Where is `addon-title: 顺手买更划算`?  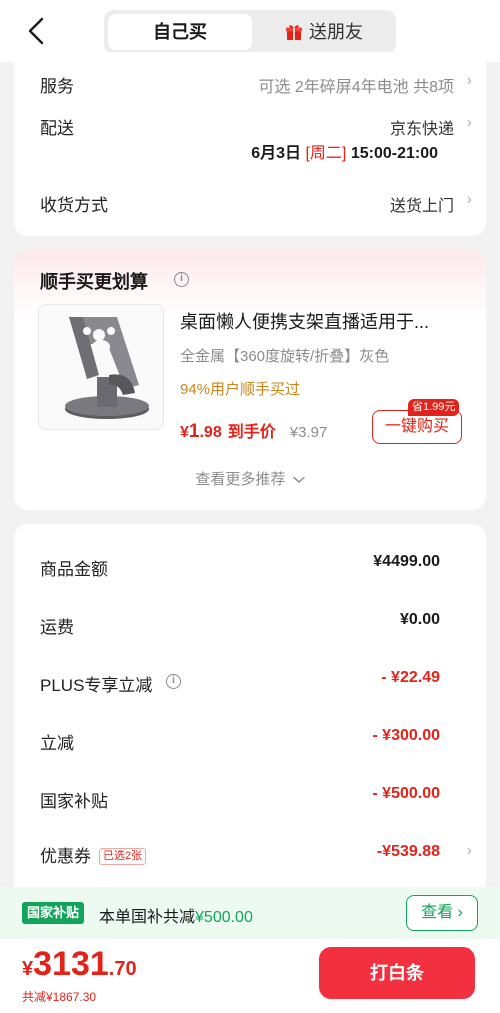 addon-title: 顺手买更划算 is located at coordinates (94, 282).